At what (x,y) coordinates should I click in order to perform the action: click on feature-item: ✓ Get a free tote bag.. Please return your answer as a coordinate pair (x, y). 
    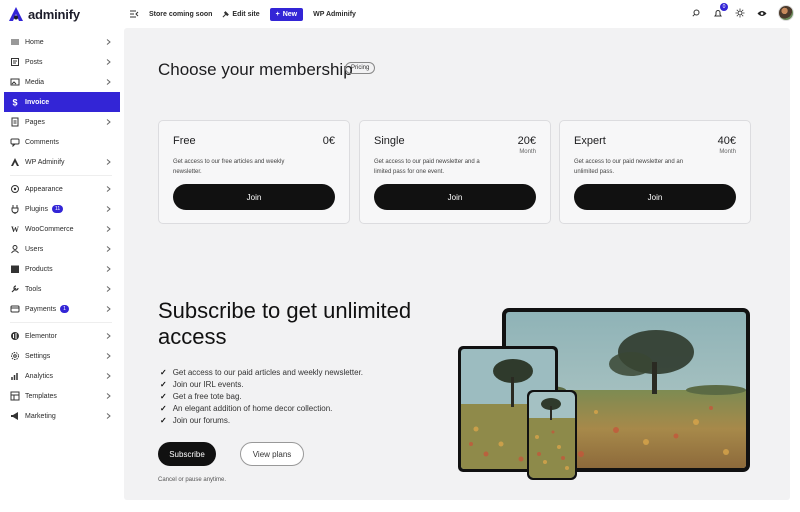
    Looking at the image, I should click on (261, 397).